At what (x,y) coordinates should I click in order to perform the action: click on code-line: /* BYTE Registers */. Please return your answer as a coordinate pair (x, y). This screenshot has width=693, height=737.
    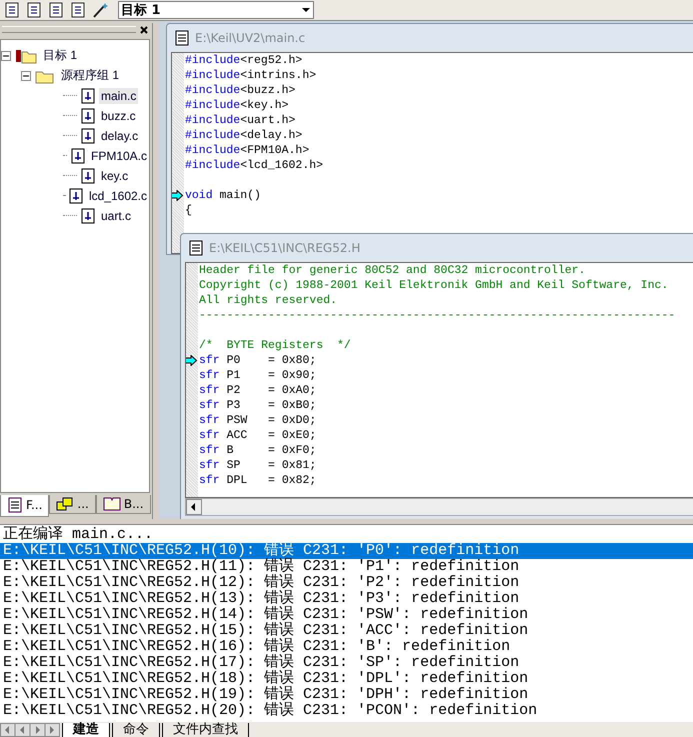
    Looking at the image, I should click on (275, 345).